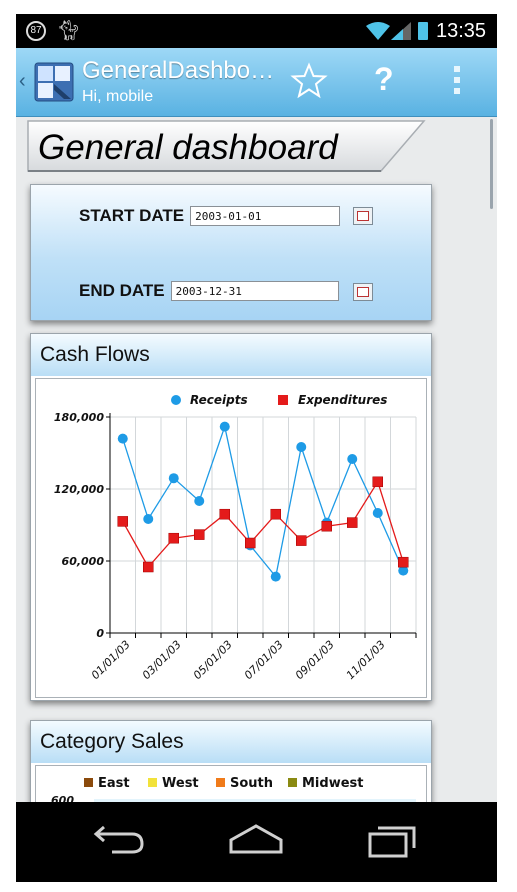 The height and width of the screenshot is (892, 517). I want to click on x-tick-label: 05/01/03, so click(213, 660).